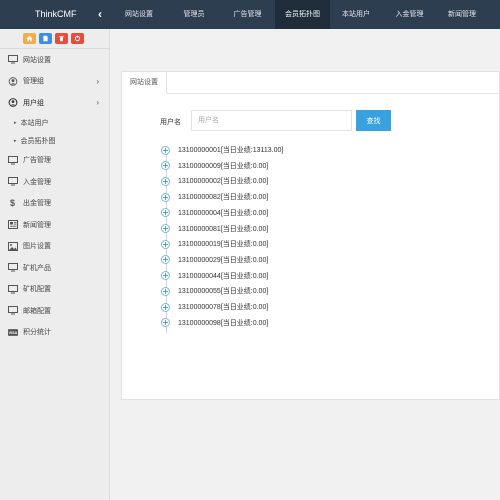 The height and width of the screenshot is (500, 500). I want to click on user-circle-icon, so click(12, 81).